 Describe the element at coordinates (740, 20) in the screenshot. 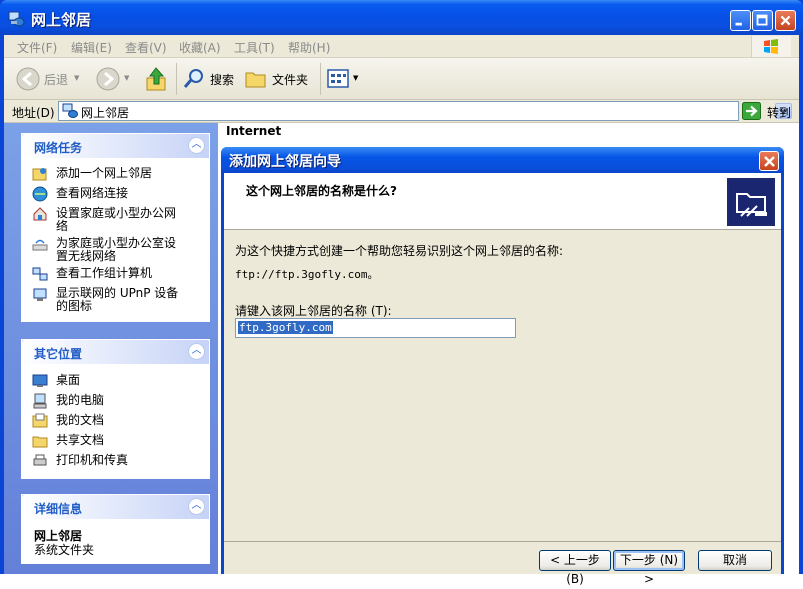

I see `minimize-button` at that location.